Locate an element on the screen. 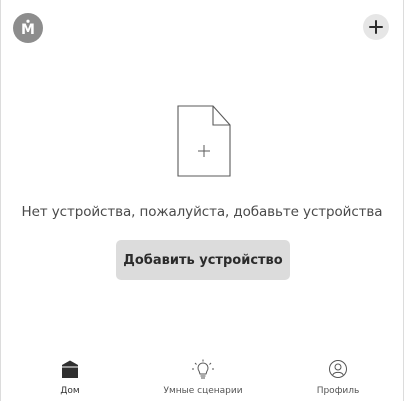  nav-label-home: Дом is located at coordinates (70, 391).